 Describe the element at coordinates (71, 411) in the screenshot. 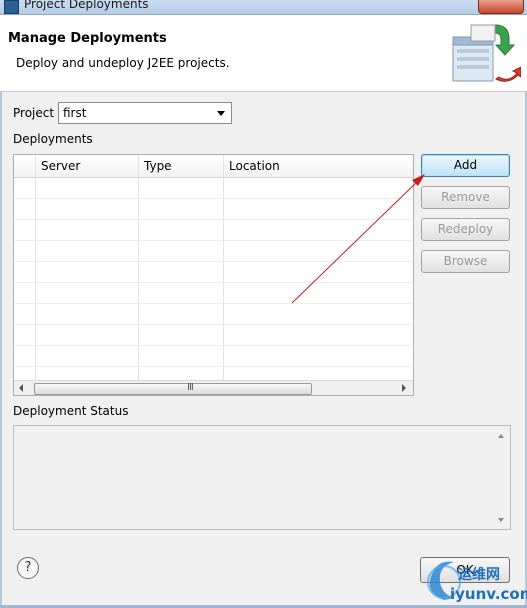

I see `deployment-status-label: Deployment Status` at that location.